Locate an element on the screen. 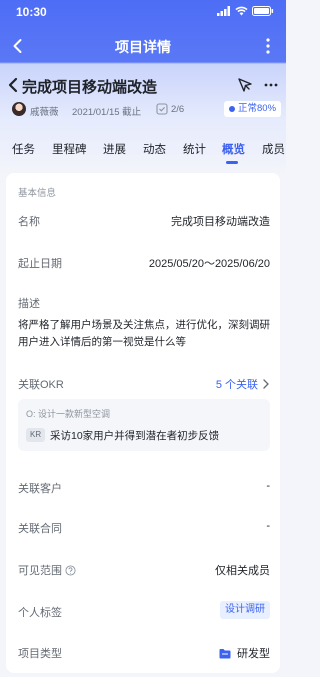 Image resolution: width=320 pixels, height=677 pixels. tab-progress: 进展 is located at coordinates (114, 149).